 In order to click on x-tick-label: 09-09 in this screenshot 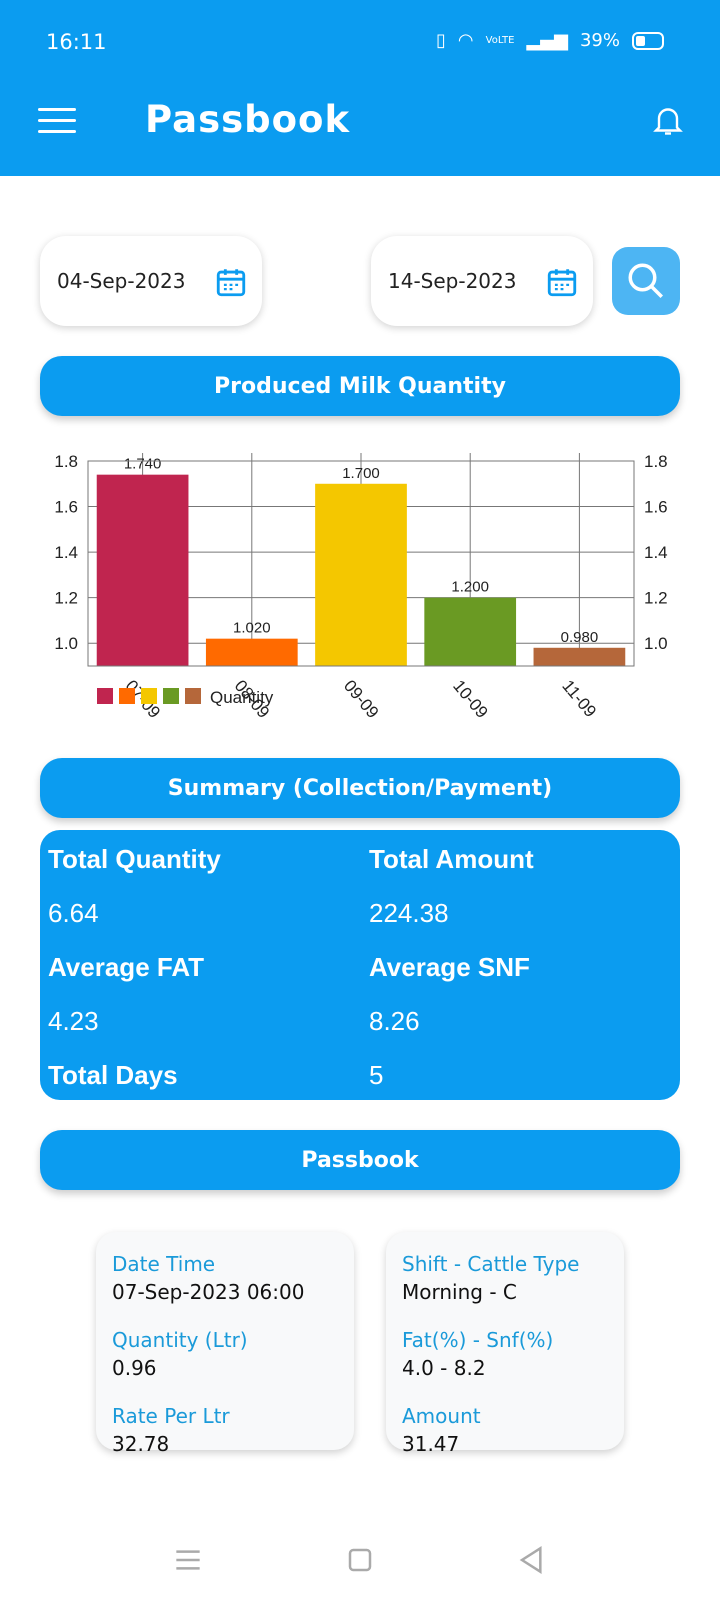, I will do `click(361, 699)`.